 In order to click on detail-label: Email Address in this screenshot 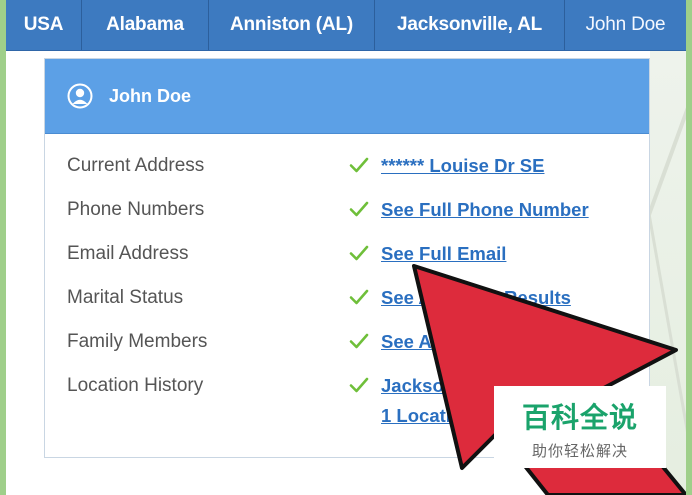, I will do `click(128, 253)`.